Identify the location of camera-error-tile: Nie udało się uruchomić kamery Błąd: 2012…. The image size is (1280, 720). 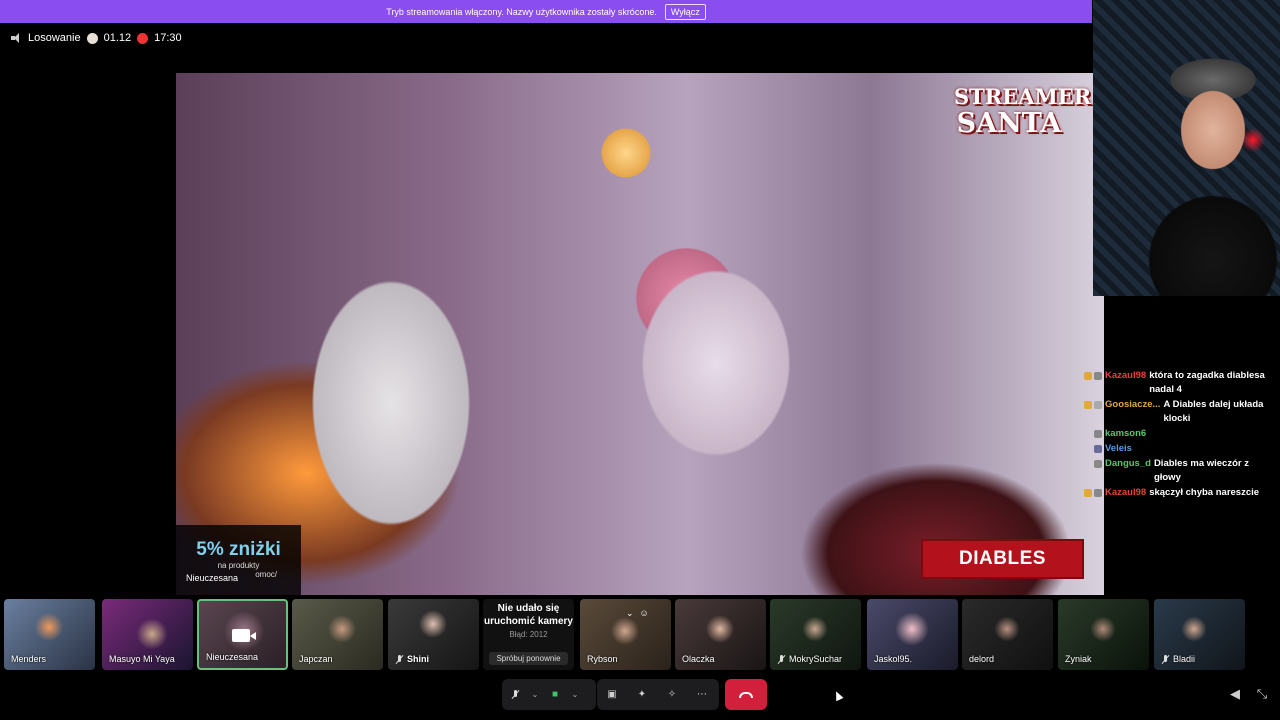
(528, 634).